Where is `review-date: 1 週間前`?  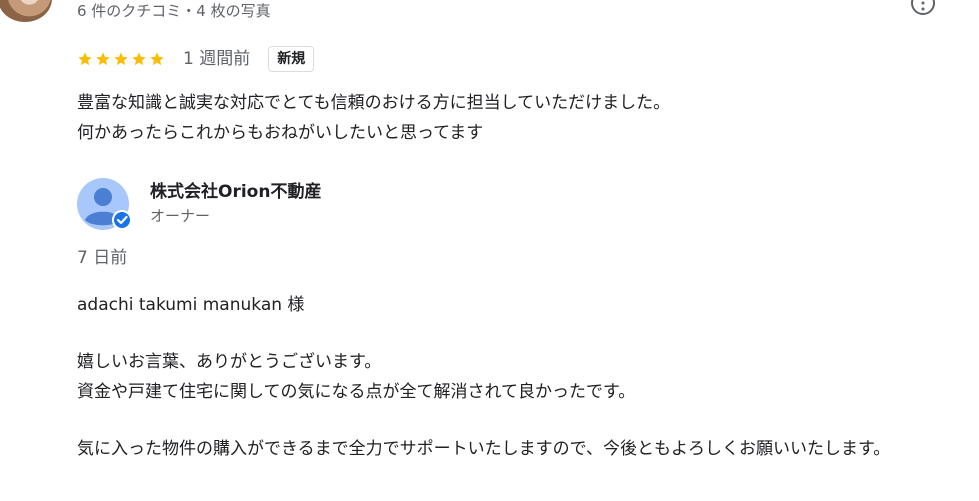 review-date: 1 週間前 is located at coordinates (217, 59).